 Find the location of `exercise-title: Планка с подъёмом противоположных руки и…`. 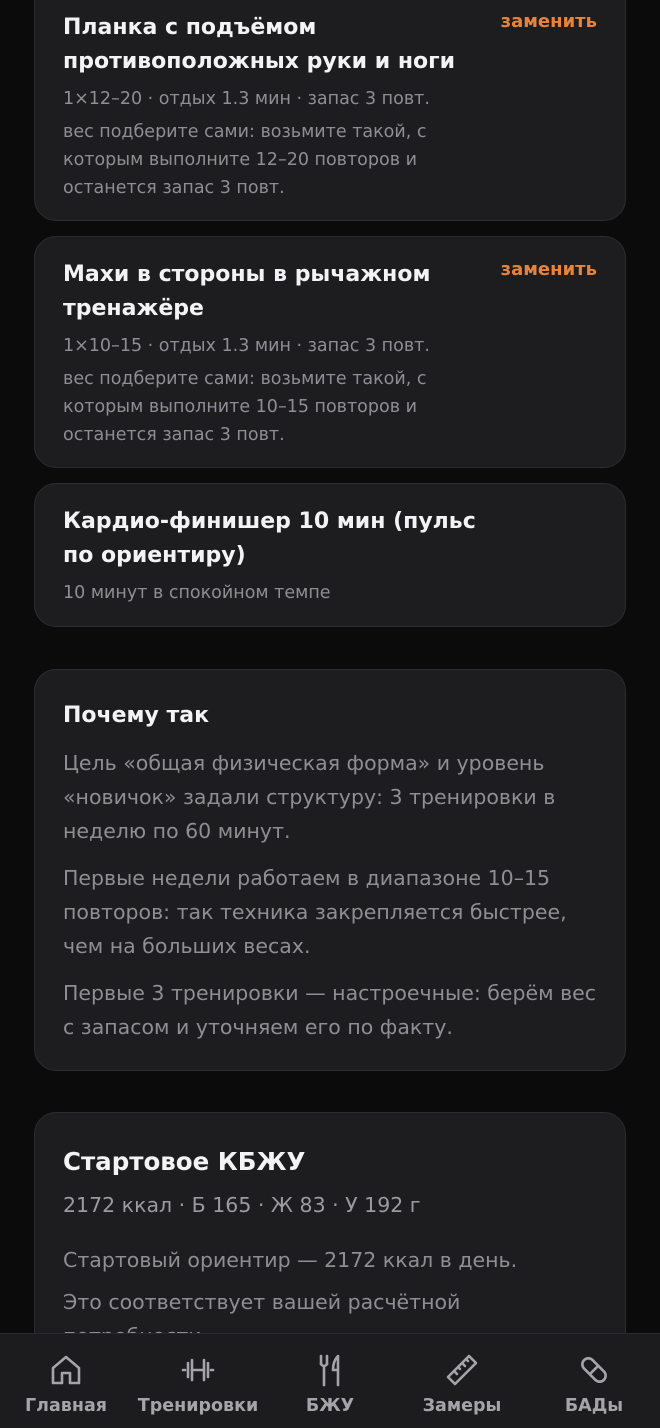

exercise-title: Планка с подъёмом противоположных руки и… is located at coordinates (259, 44).